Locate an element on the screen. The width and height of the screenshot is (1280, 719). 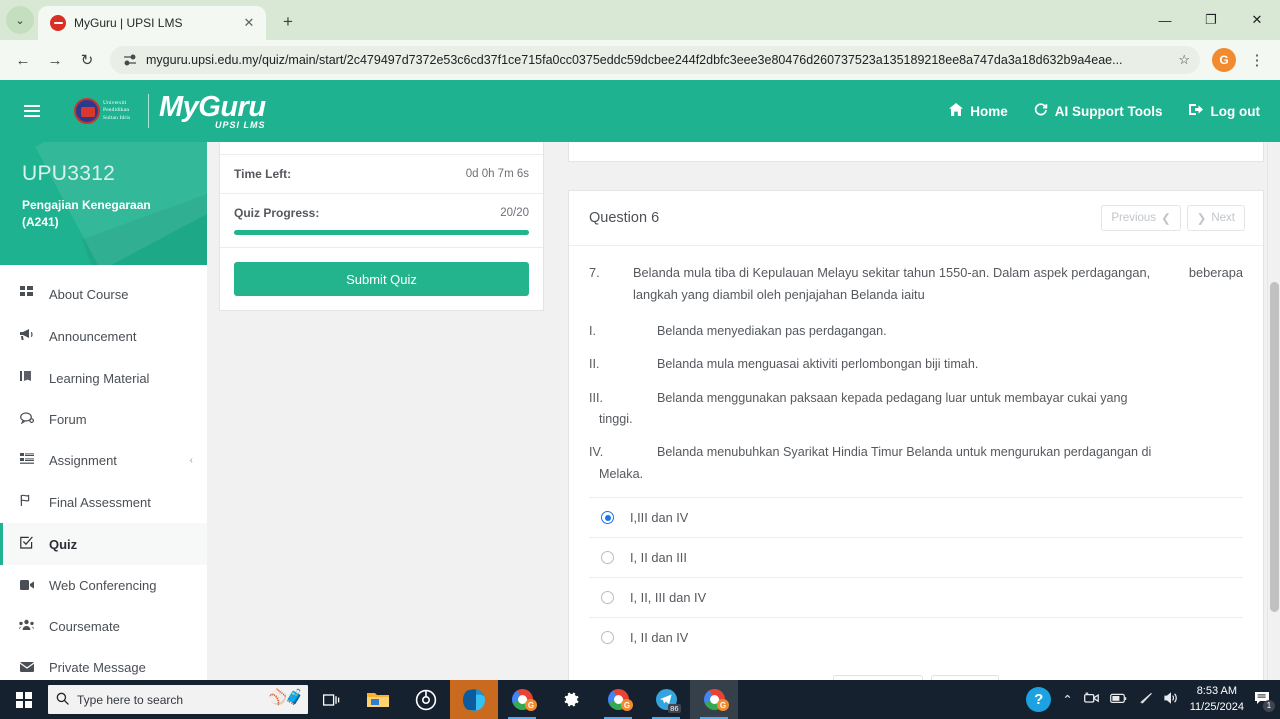
sidebar-item-forum: Forum is located at coordinates (103, 419).